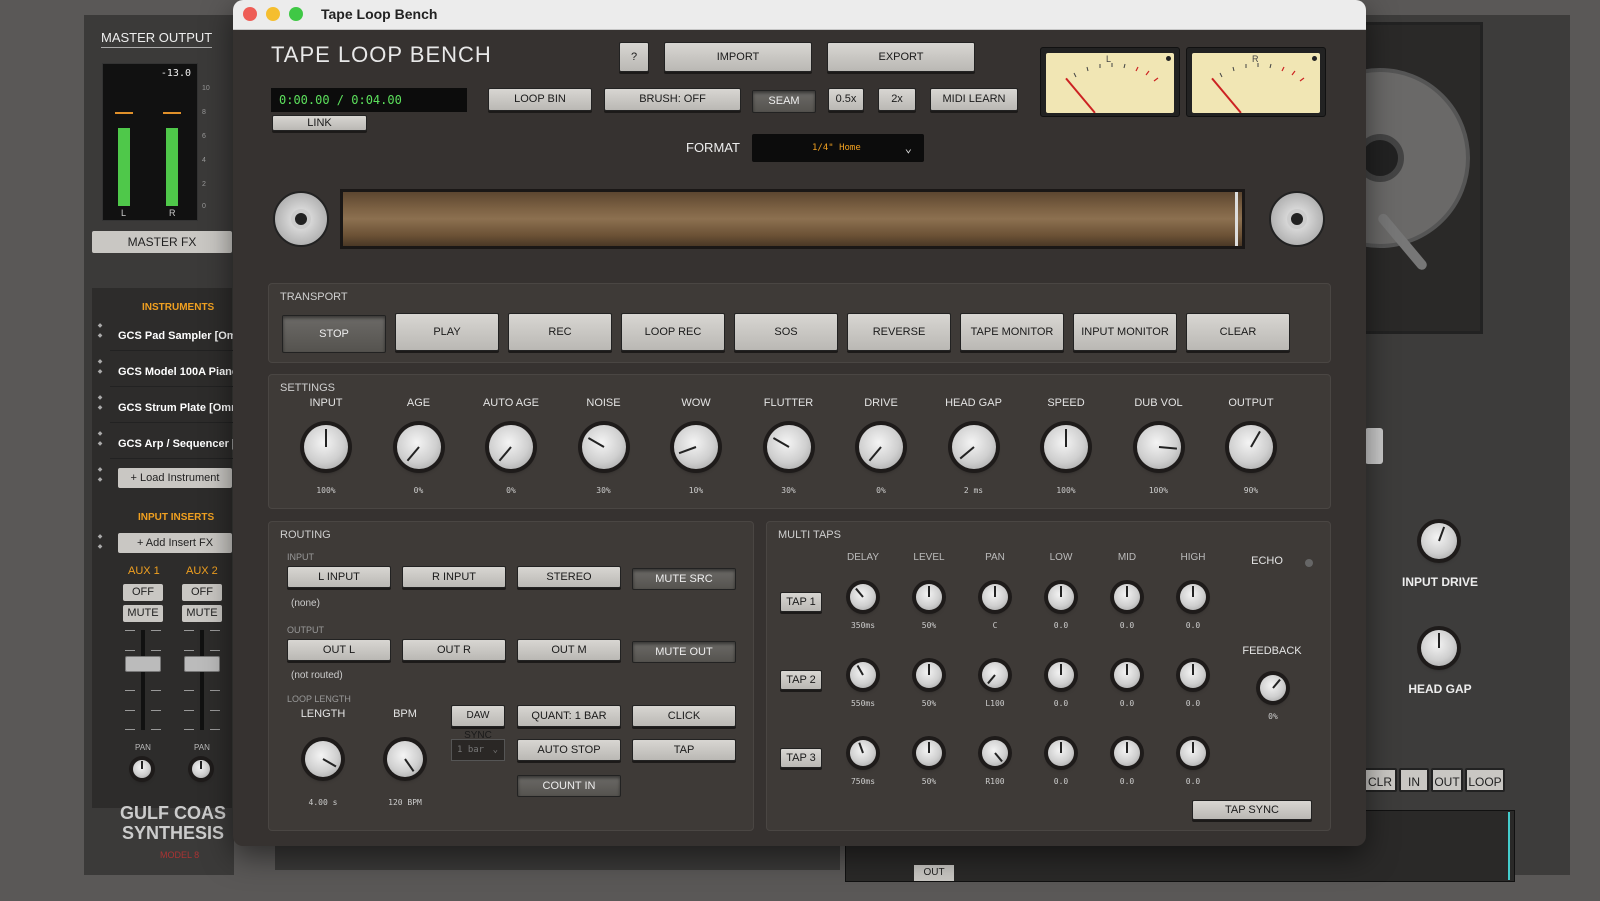  I want to click on tap-2-low-knob, so click(1061, 675).